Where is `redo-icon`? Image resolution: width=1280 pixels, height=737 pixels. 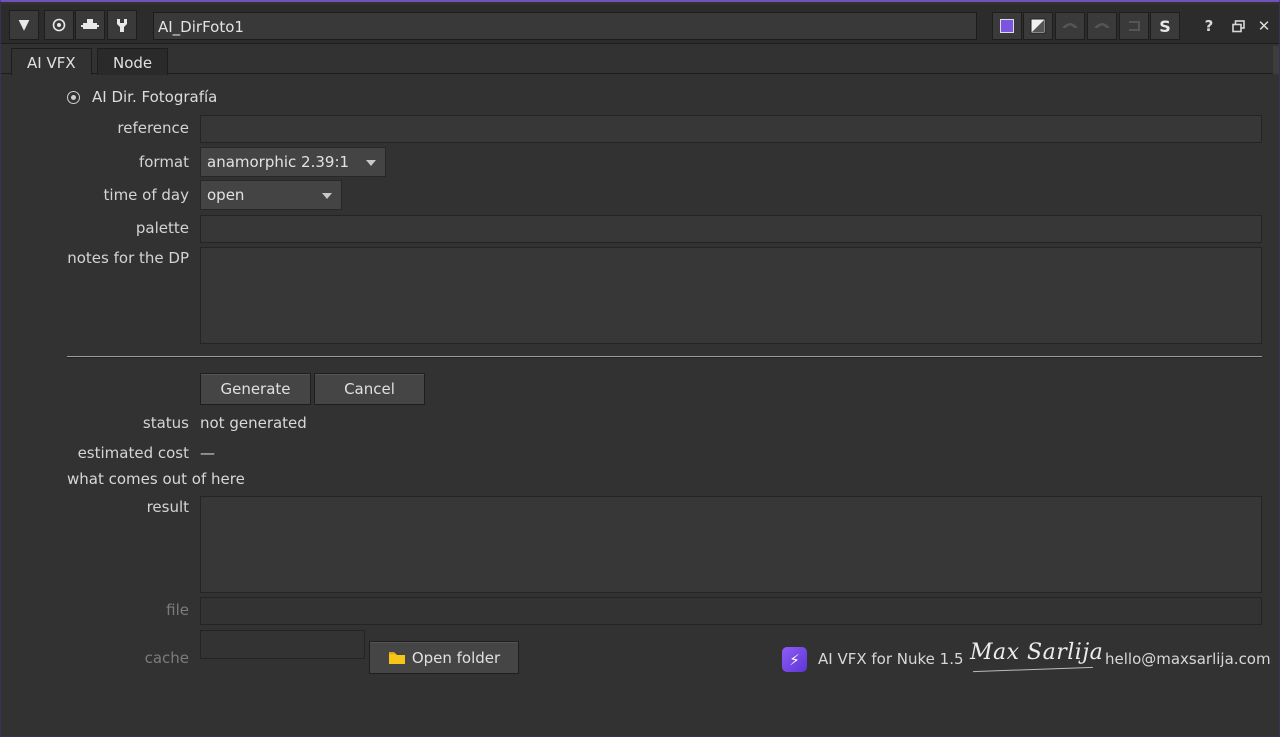 redo-icon is located at coordinates (1102, 25).